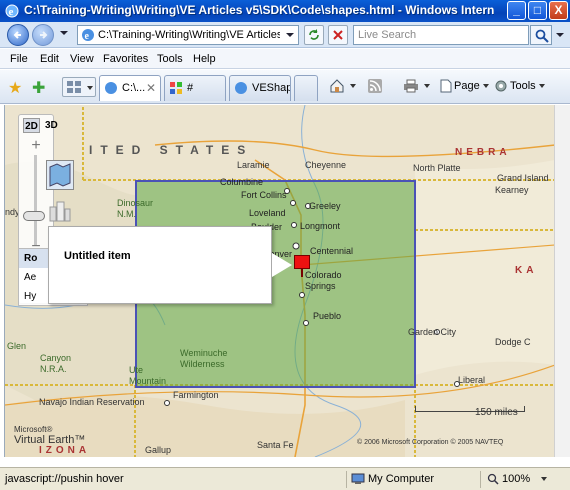  What do you see at coordinates (36, 146) in the screenshot?
I see `zoom-in-button: +` at bounding box center [36, 146].